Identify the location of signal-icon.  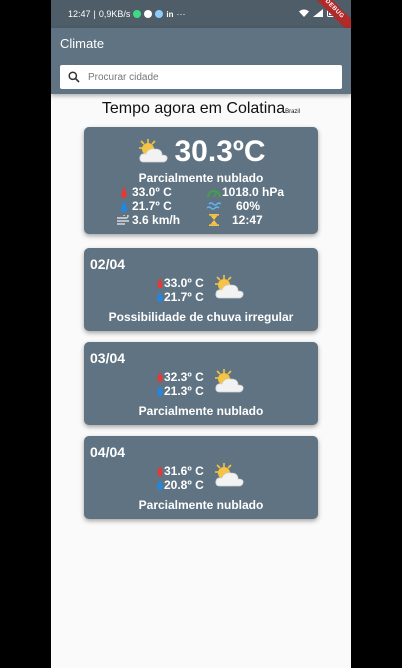
(318, 13).